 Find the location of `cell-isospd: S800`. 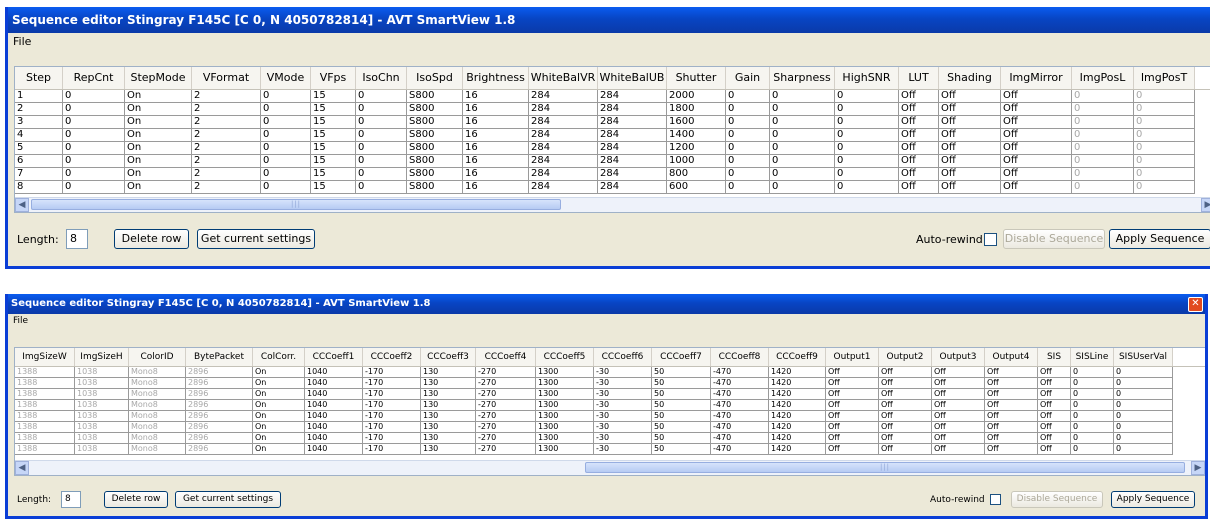

cell-isospd: S800 is located at coordinates (435, 174).